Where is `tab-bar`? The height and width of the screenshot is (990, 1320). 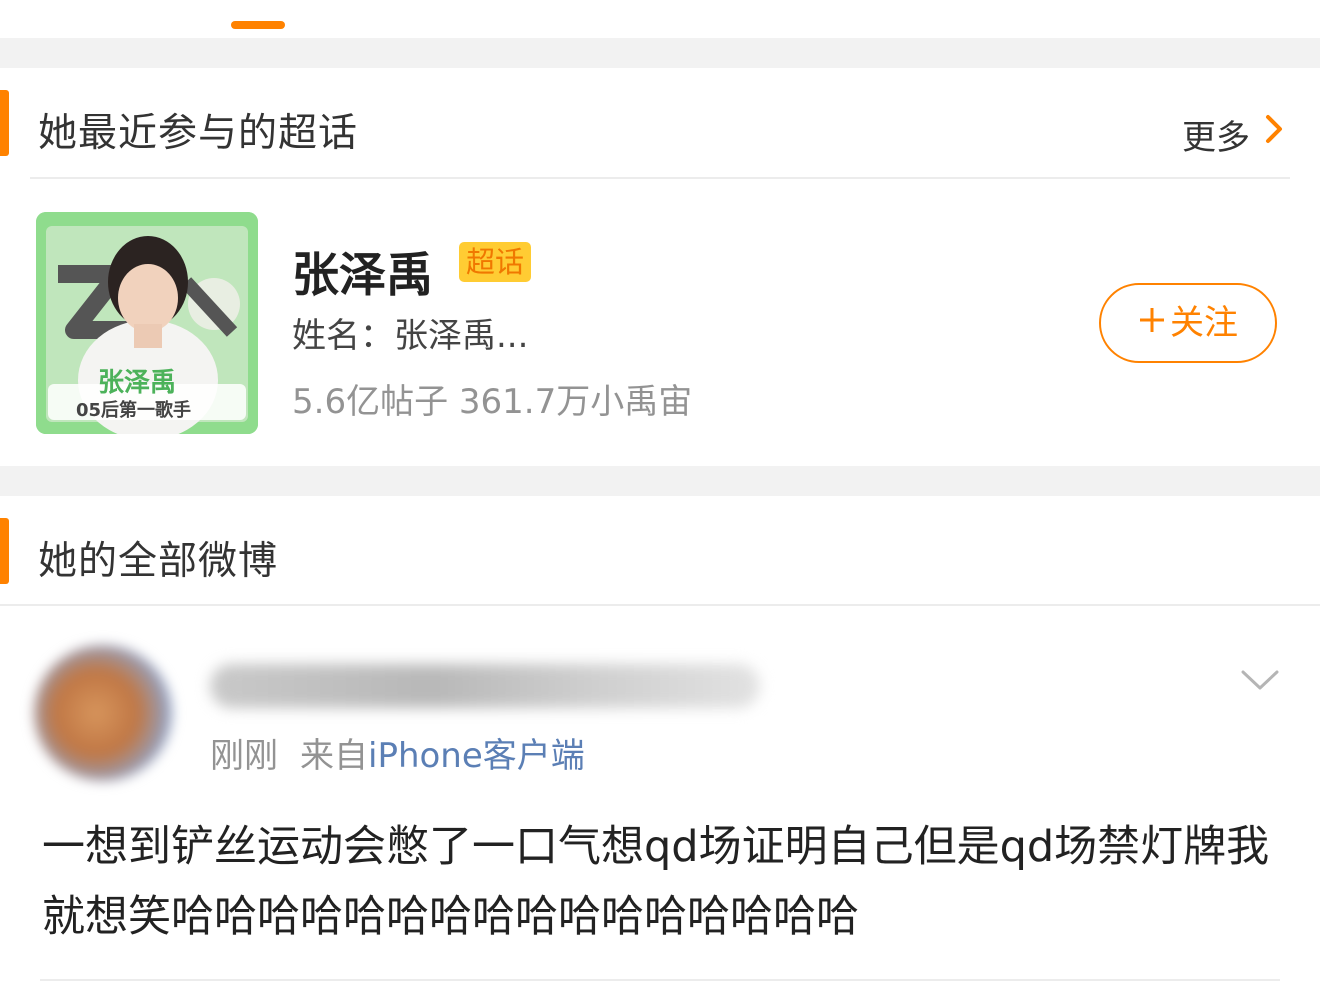 tab-bar is located at coordinates (660, 19).